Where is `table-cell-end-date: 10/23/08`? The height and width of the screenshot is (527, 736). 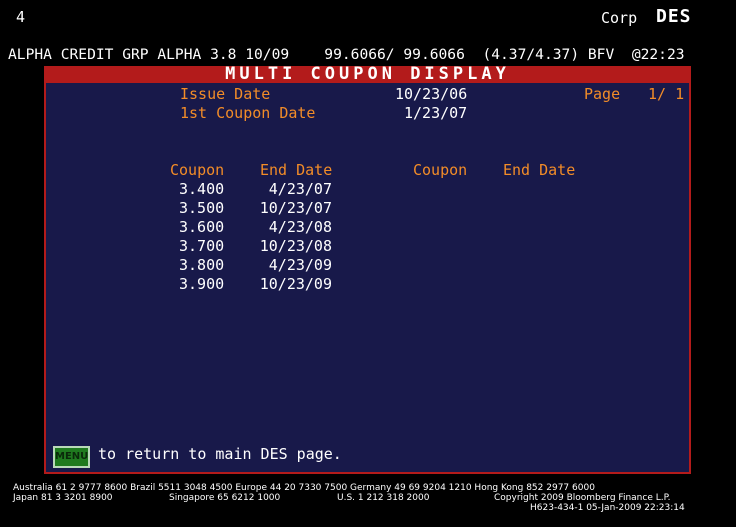
table-cell-end-date: 10/23/08 is located at coordinates (295, 246).